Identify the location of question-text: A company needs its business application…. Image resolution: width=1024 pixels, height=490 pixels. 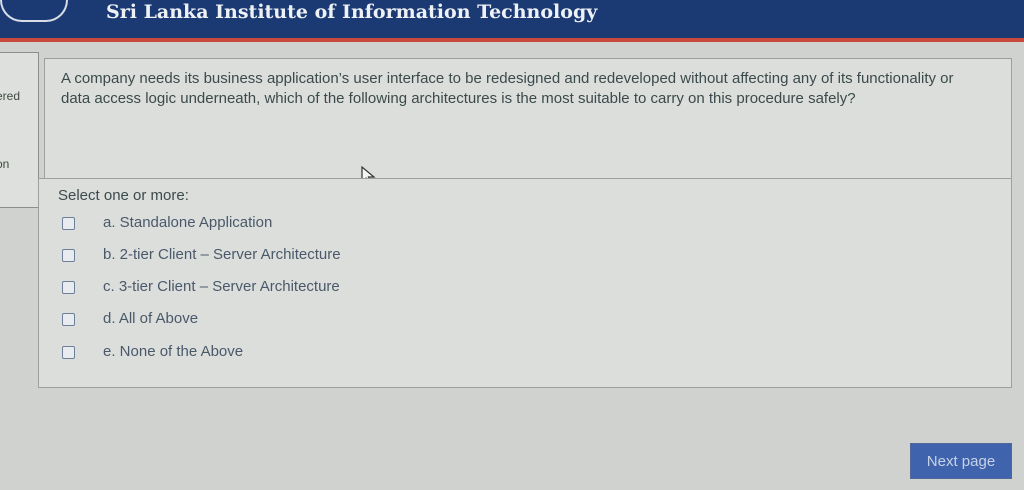
(507, 88).